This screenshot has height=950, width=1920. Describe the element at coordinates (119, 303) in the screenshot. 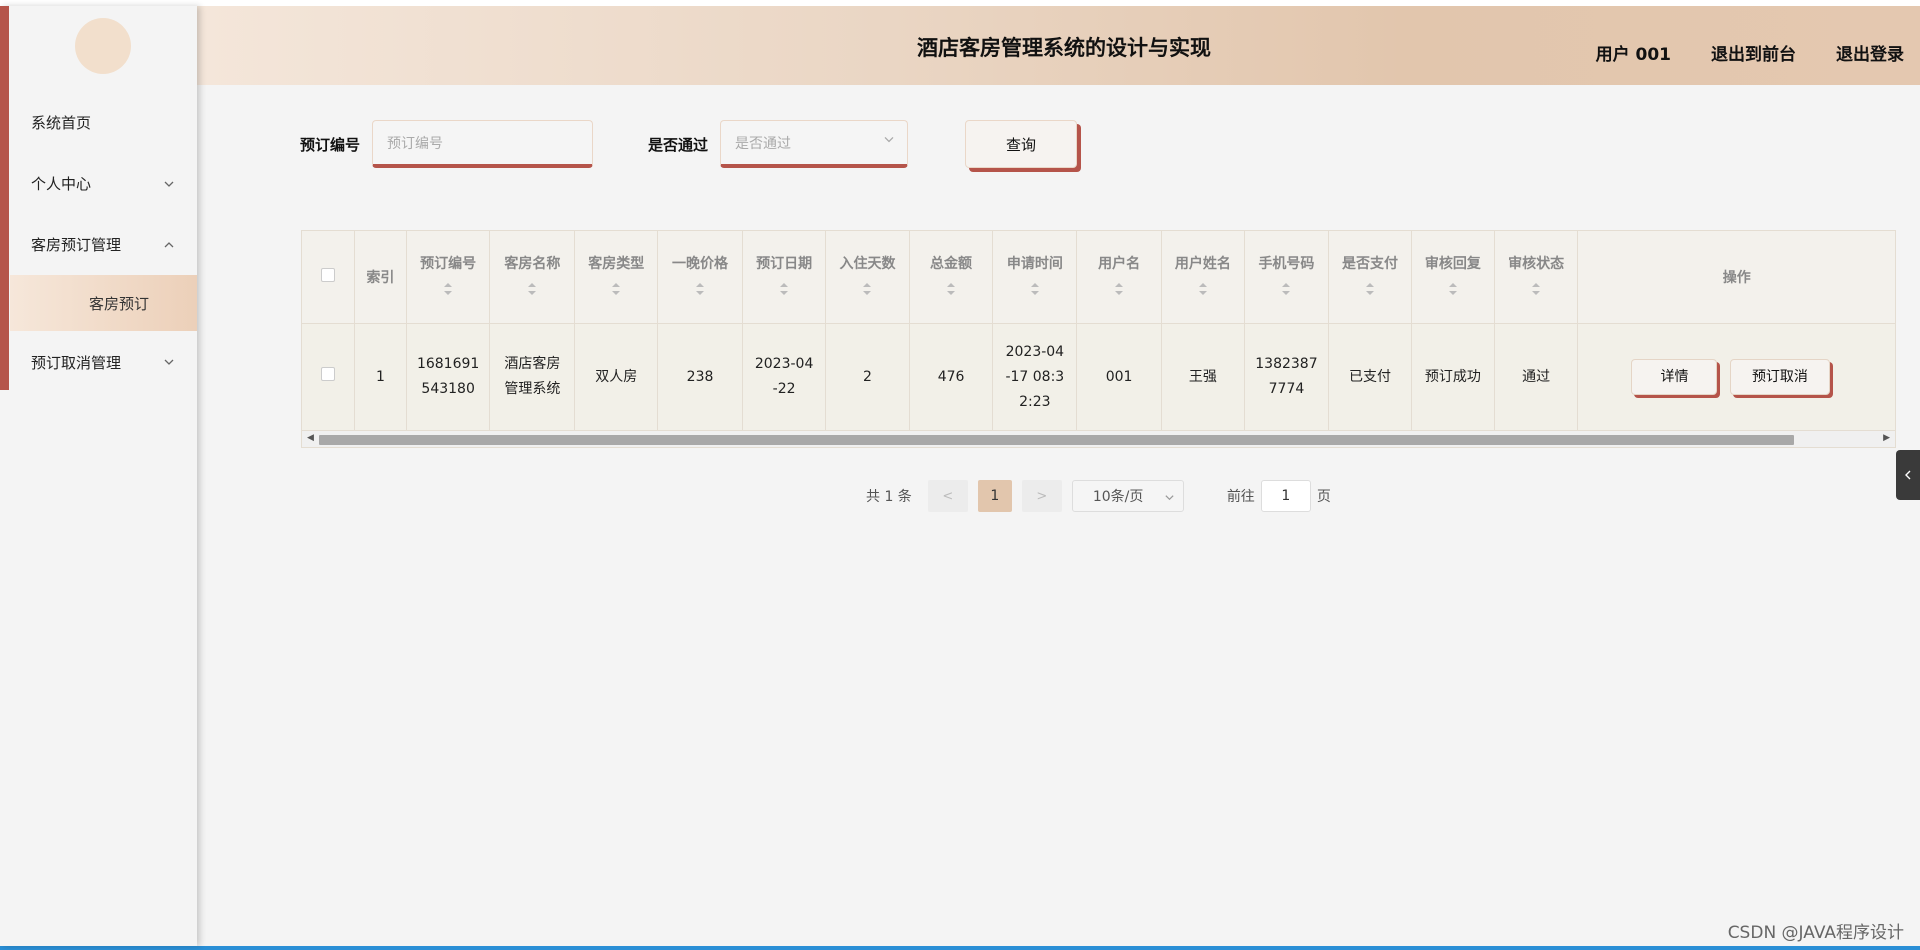

I see `sidebar-subitem-label: 客房预订` at that location.